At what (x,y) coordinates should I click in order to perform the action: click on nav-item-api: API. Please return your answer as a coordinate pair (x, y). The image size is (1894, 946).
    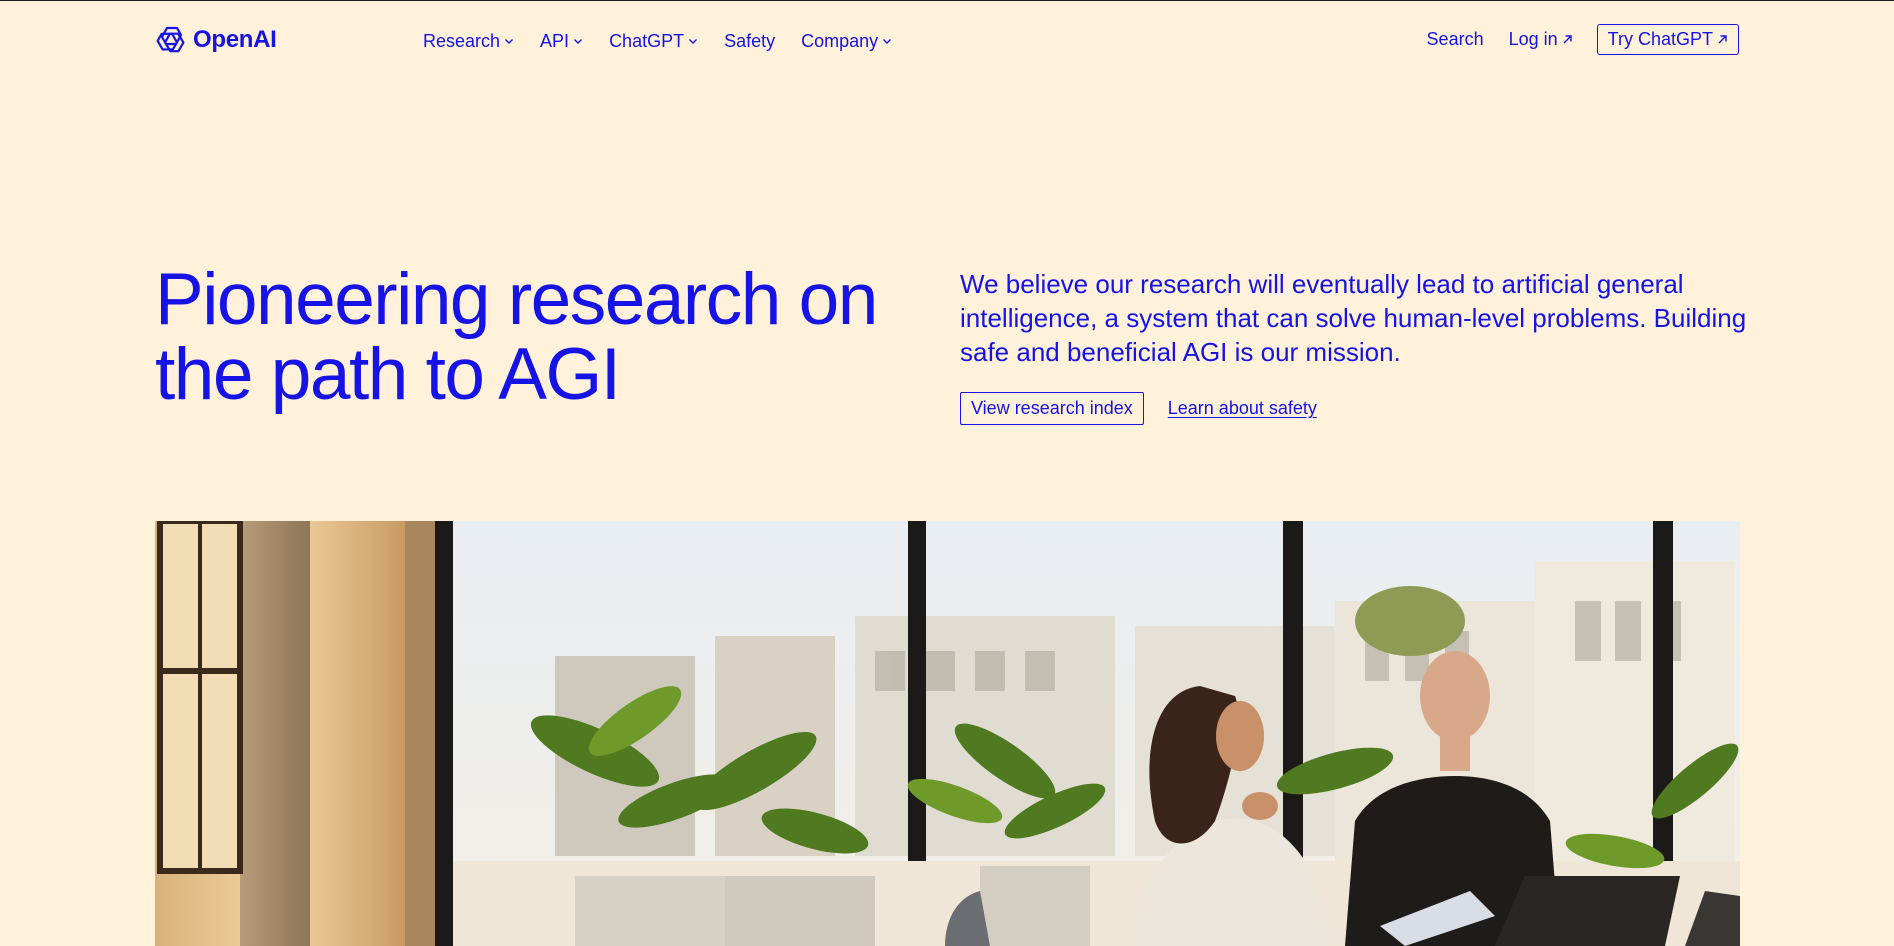
    Looking at the image, I should click on (561, 41).